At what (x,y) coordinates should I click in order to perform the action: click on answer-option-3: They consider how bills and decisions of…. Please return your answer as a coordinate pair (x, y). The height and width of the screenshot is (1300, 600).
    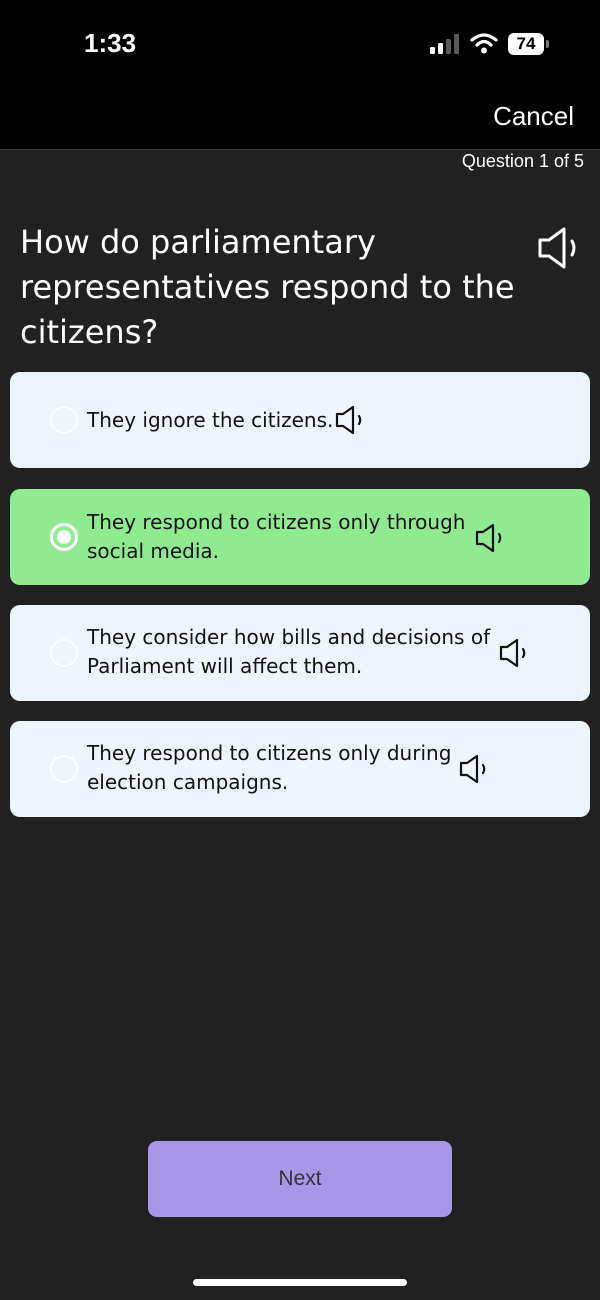
    Looking at the image, I should click on (300, 653).